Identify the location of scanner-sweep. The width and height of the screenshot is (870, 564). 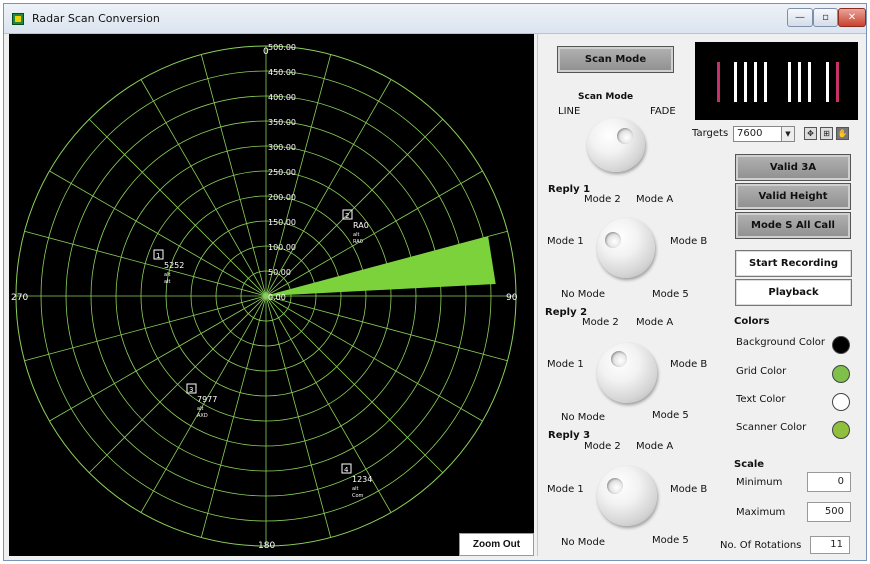
(381, 266).